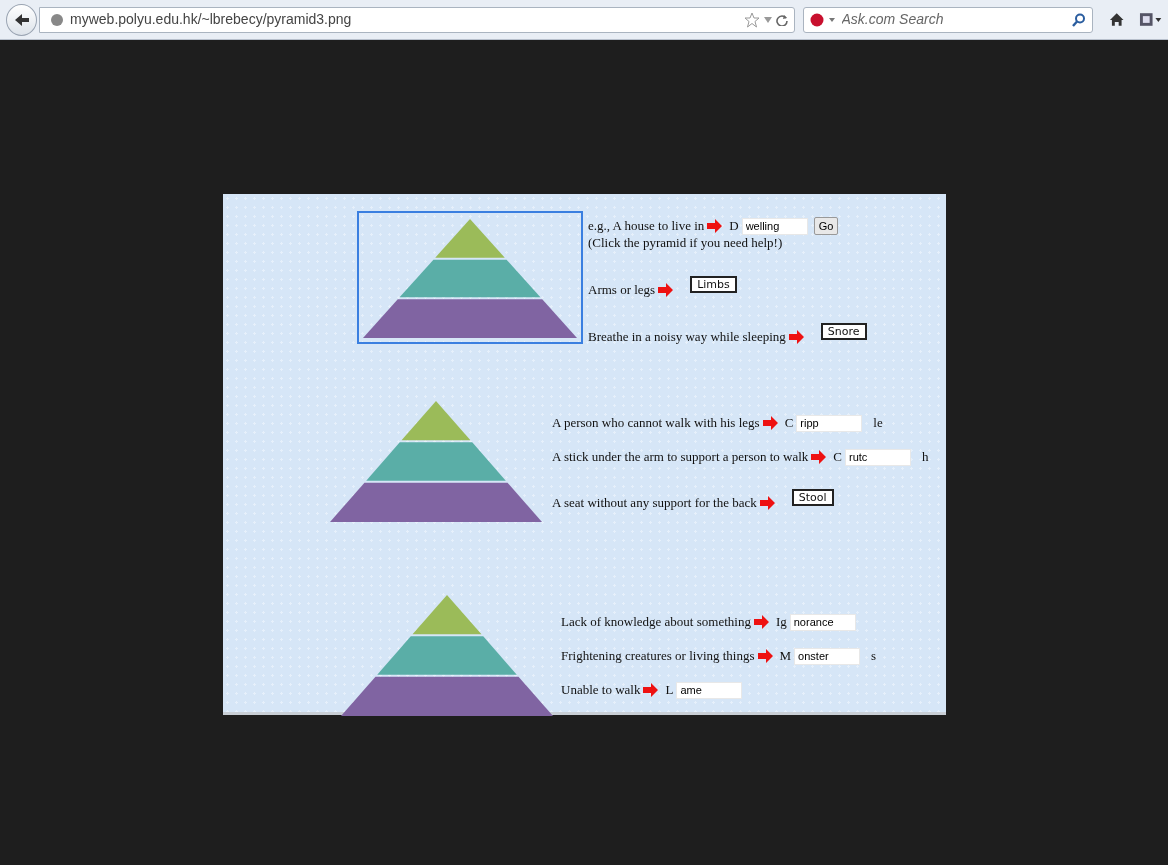 This screenshot has width=1168, height=865. I want to click on hint-letters: s, so click(874, 656).